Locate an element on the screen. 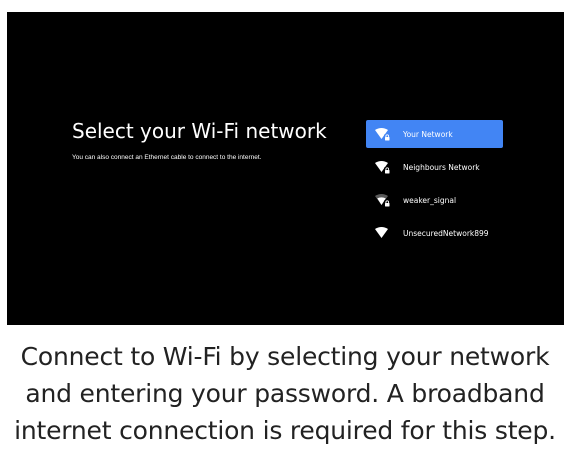 The height and width of the screenshot is (455, 570). network-item-neighbours-network: Neighbours Network is located at coordinates (434, 167).